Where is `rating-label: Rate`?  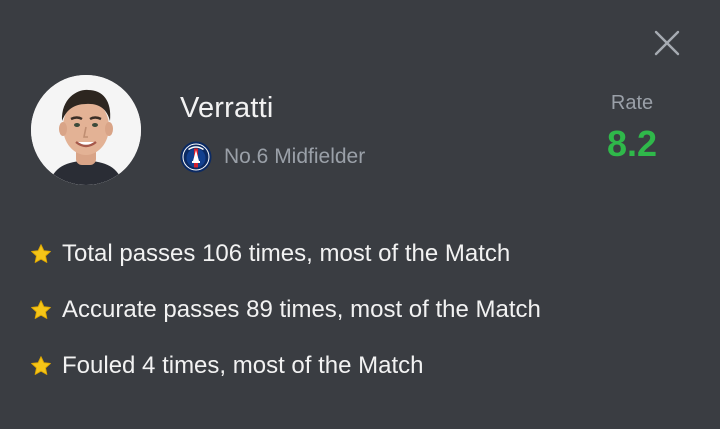 rating-label: Rate is located at coordinates (632, 103).